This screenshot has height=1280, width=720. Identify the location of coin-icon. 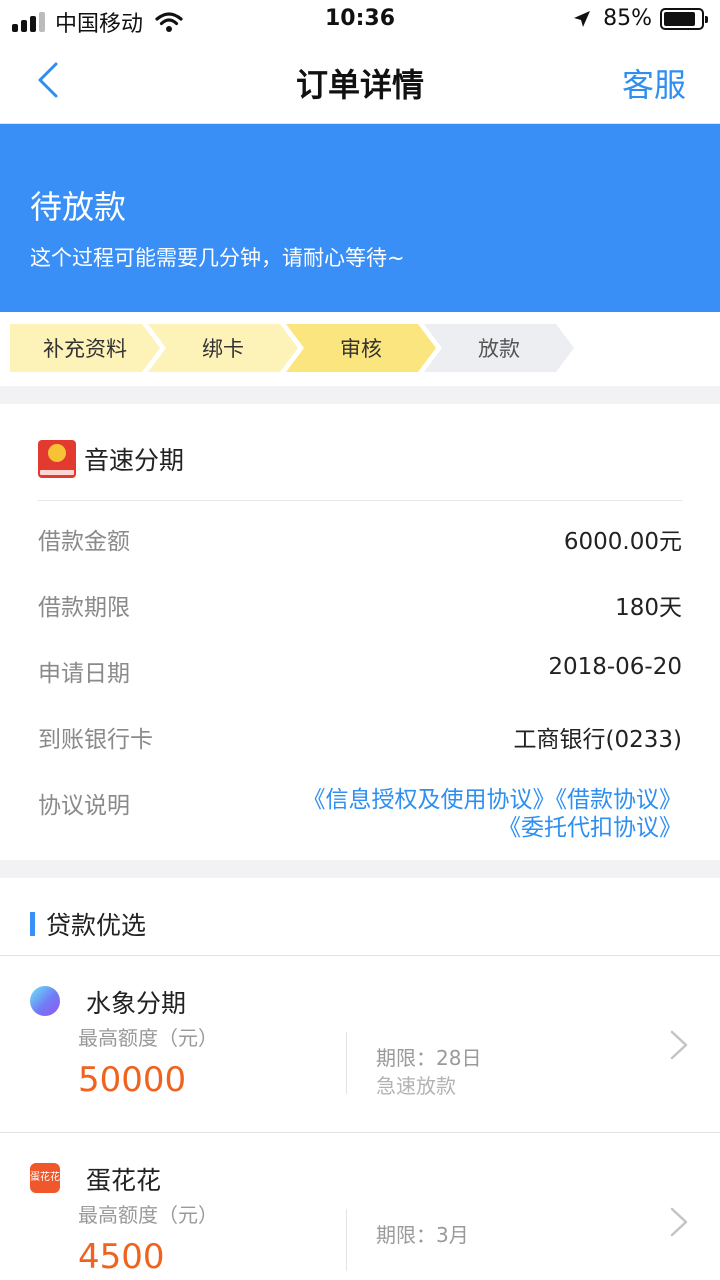
(57, 453).